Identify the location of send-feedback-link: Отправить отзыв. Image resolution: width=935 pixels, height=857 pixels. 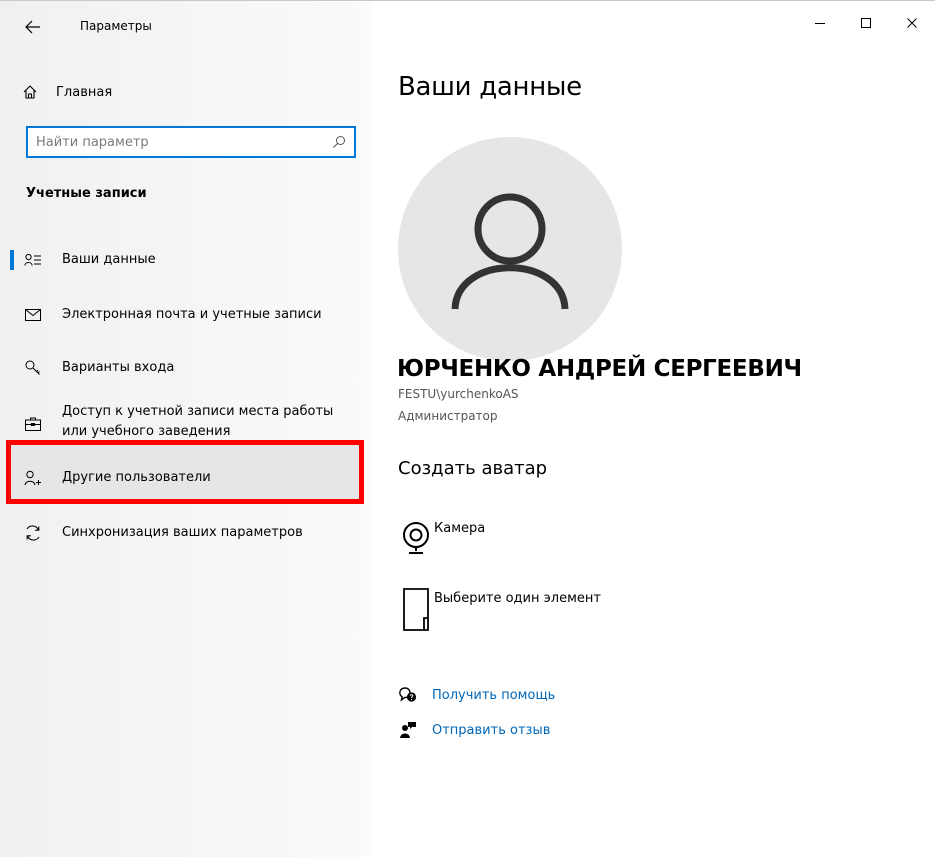
(473, 730).